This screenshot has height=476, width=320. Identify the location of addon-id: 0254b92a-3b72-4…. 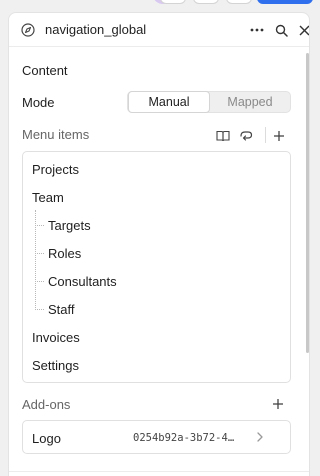
(184, 438).